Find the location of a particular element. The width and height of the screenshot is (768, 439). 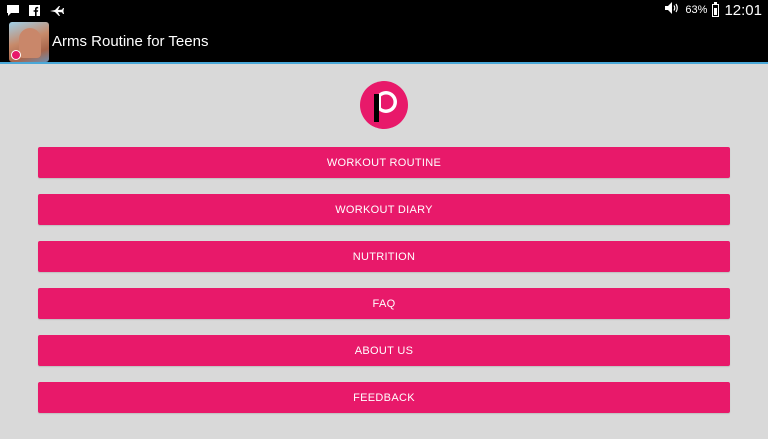

notification-icons is located at coordinates (35, 12).